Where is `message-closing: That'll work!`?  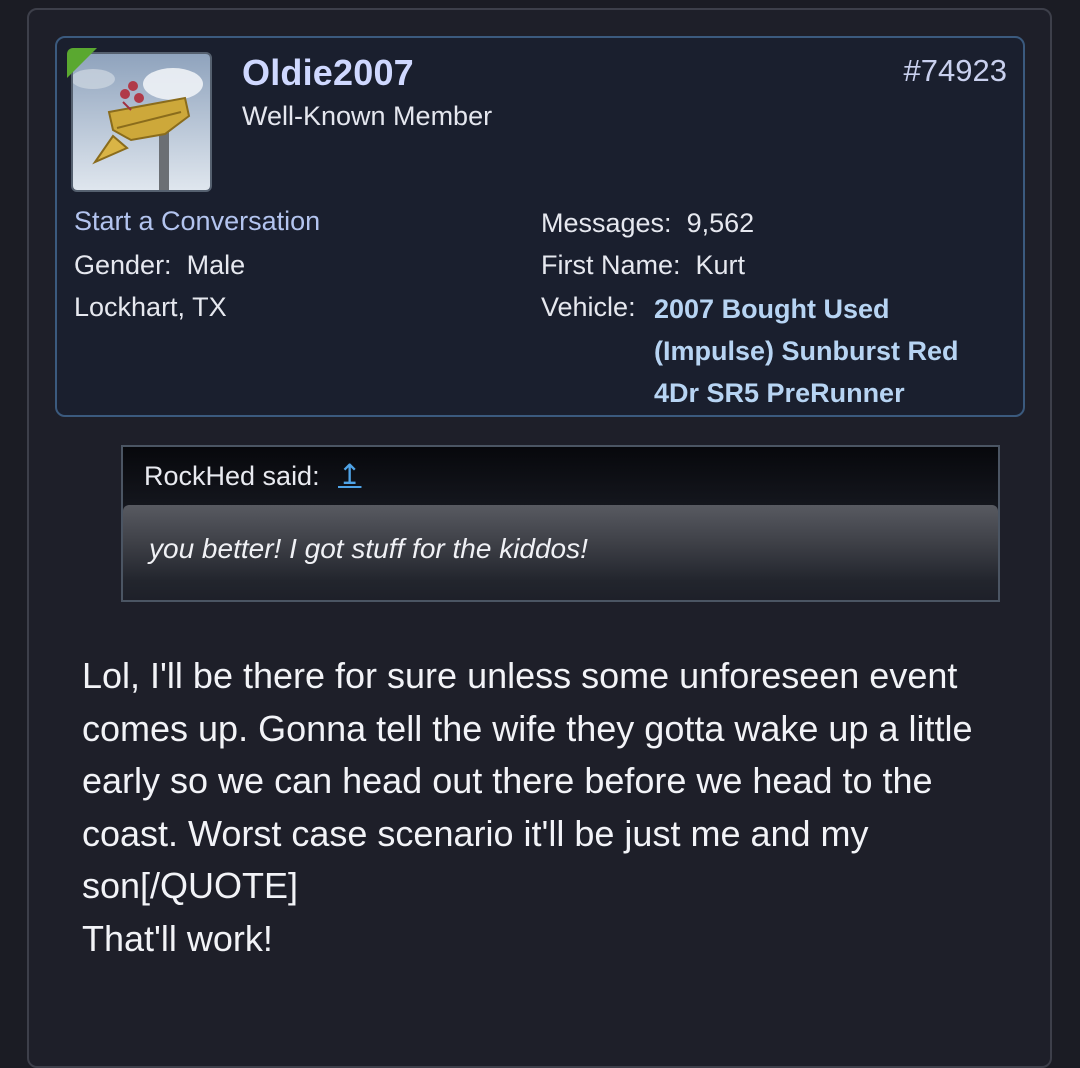
message-closing: That'll work! is located at coordinates (177, 938).